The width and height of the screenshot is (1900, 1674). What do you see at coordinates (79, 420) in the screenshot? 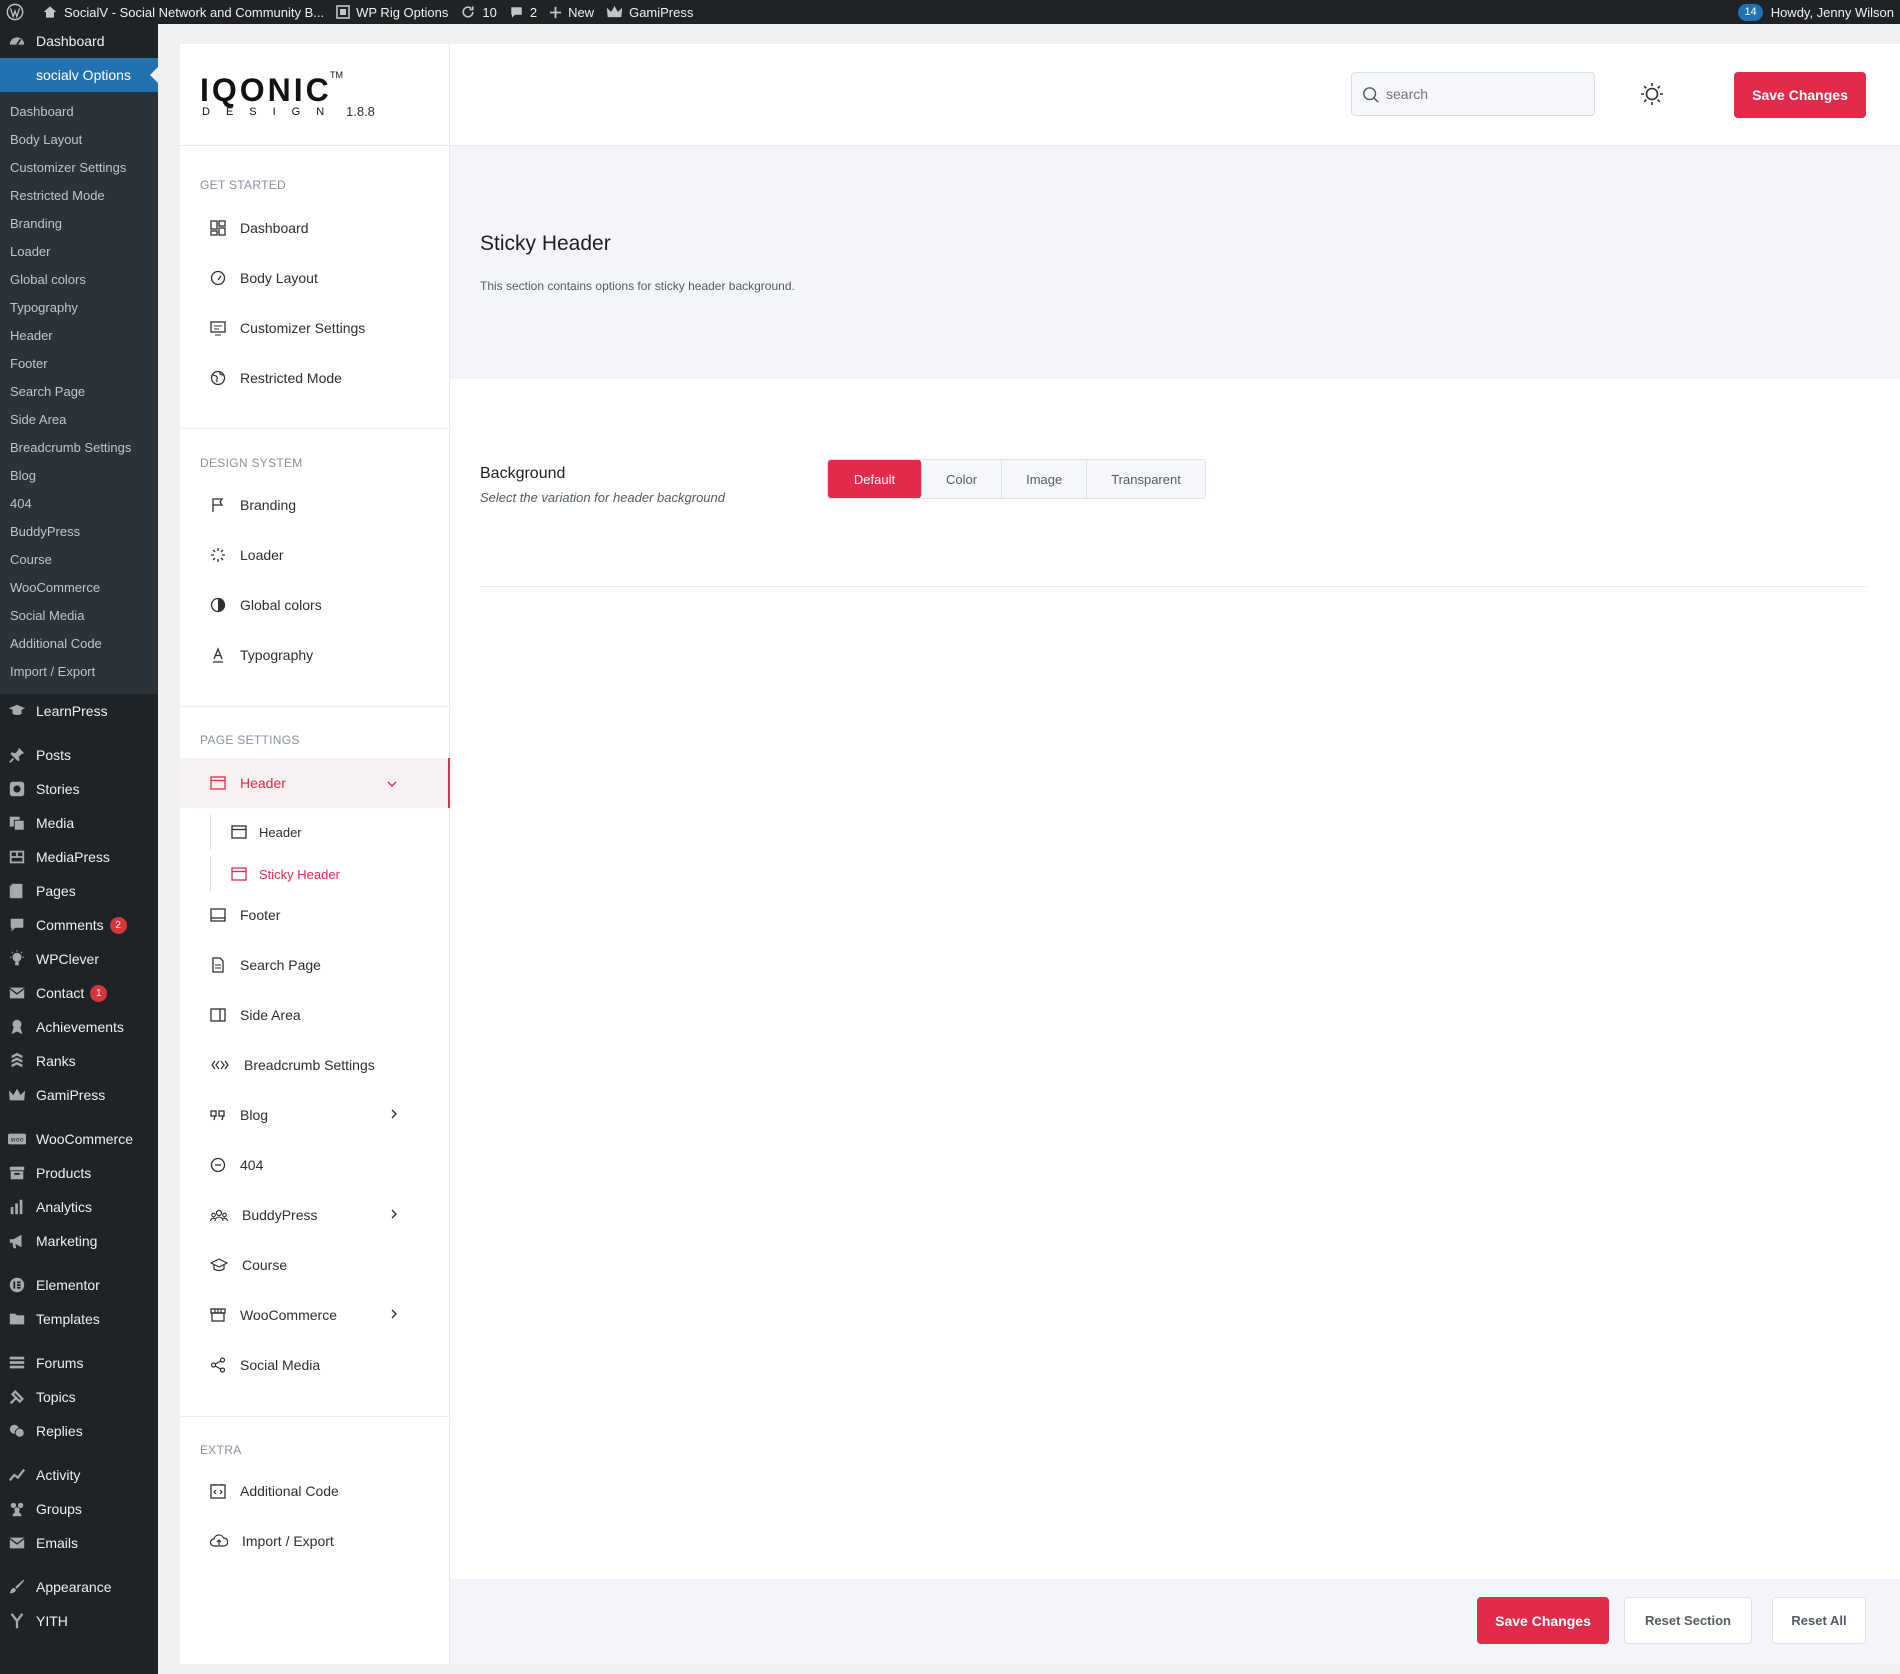
I see `submenu-item: Side Area` at bounding box center [79, 420].